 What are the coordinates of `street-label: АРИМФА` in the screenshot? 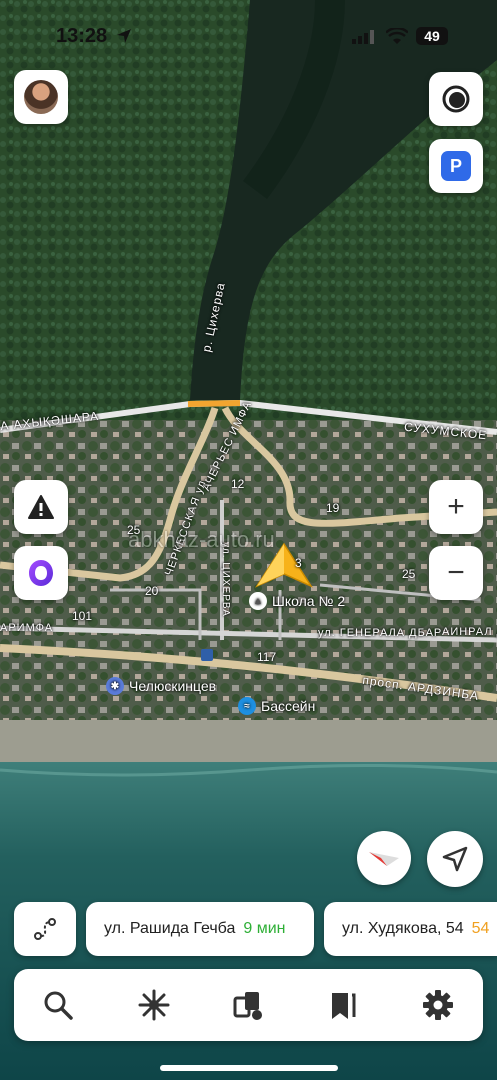 It's located at (27, 628).